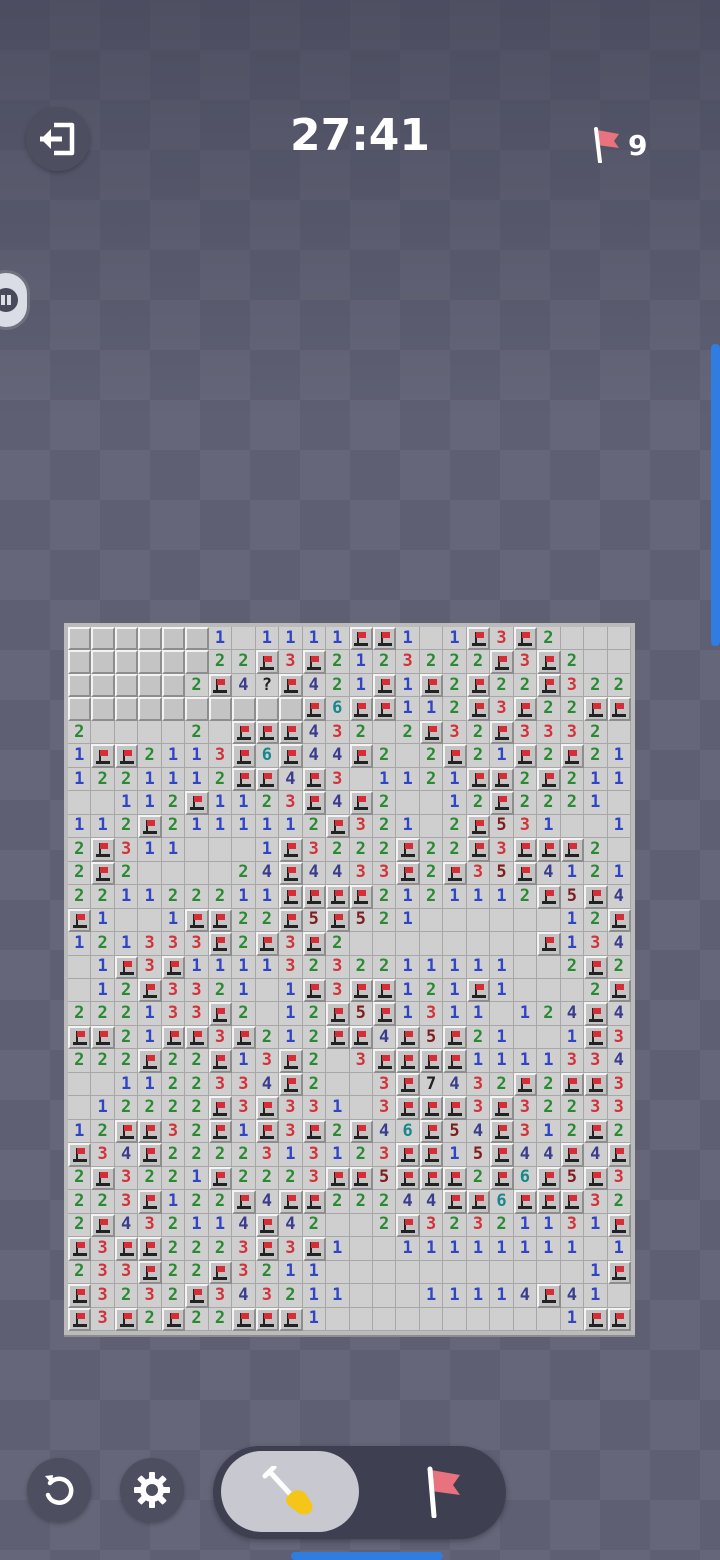  I want to click on settings-button, so click(152, 1490).